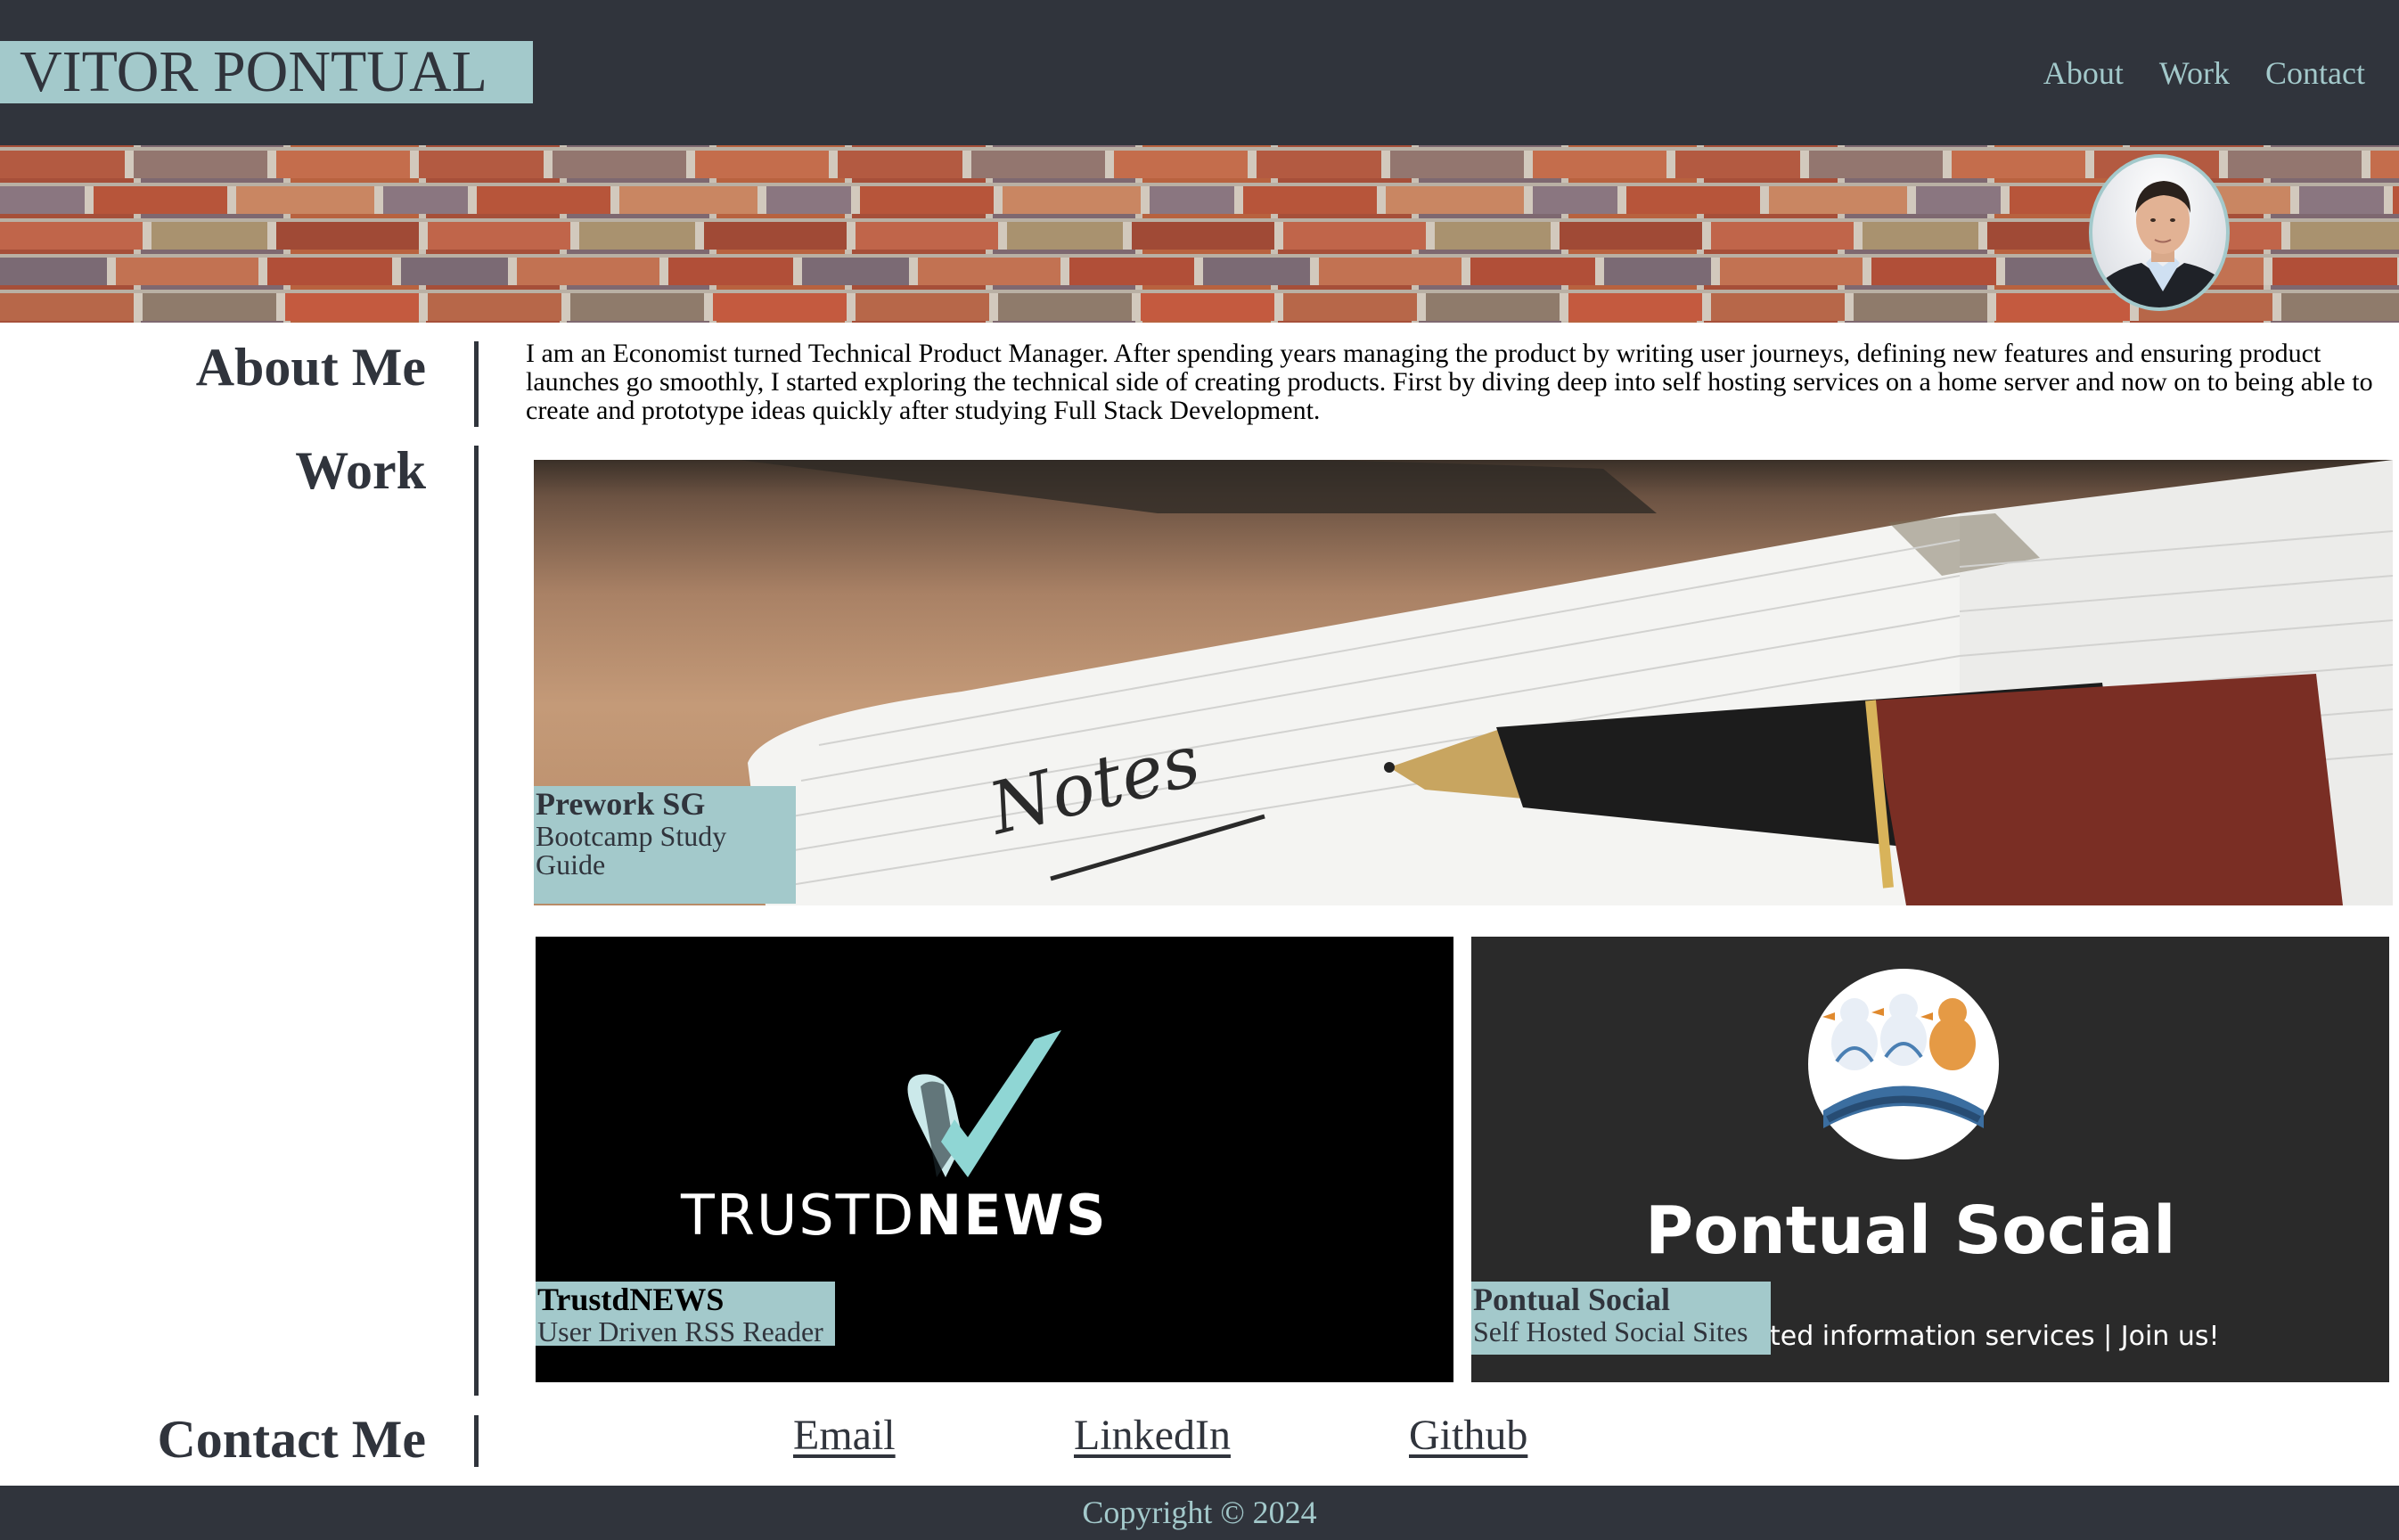  What do you see at coordinates (1468, 1436) in the screenshot?
I see `github-link: Github` at bounding box center [1468, 1436].